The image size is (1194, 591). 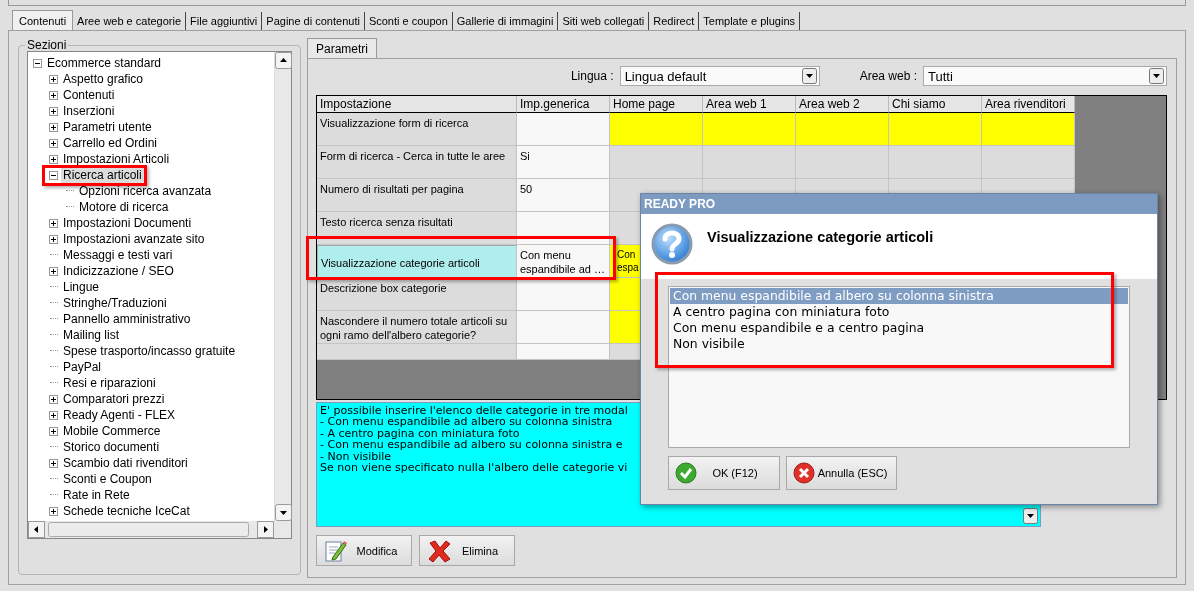 What do you see at coordinates (47, 45) in the screenshot?
I see `group-title: Sezioni` at bounding box center [47, 45].